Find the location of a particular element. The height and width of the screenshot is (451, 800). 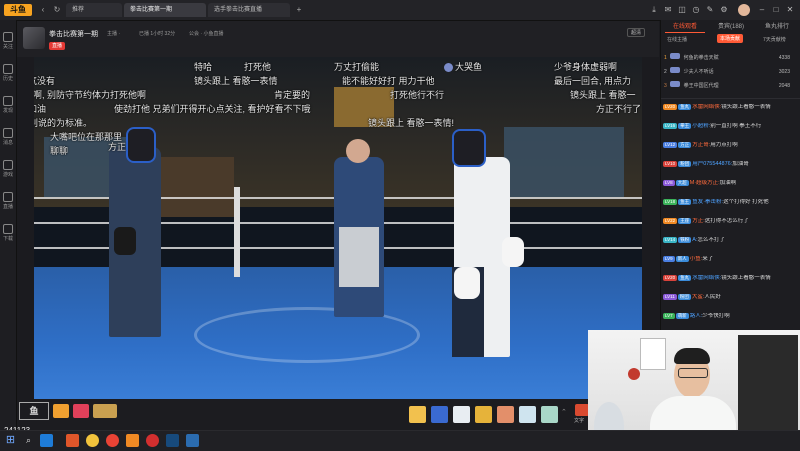

sidebar-item-message: 消息 is located at coordinates (8, 137).